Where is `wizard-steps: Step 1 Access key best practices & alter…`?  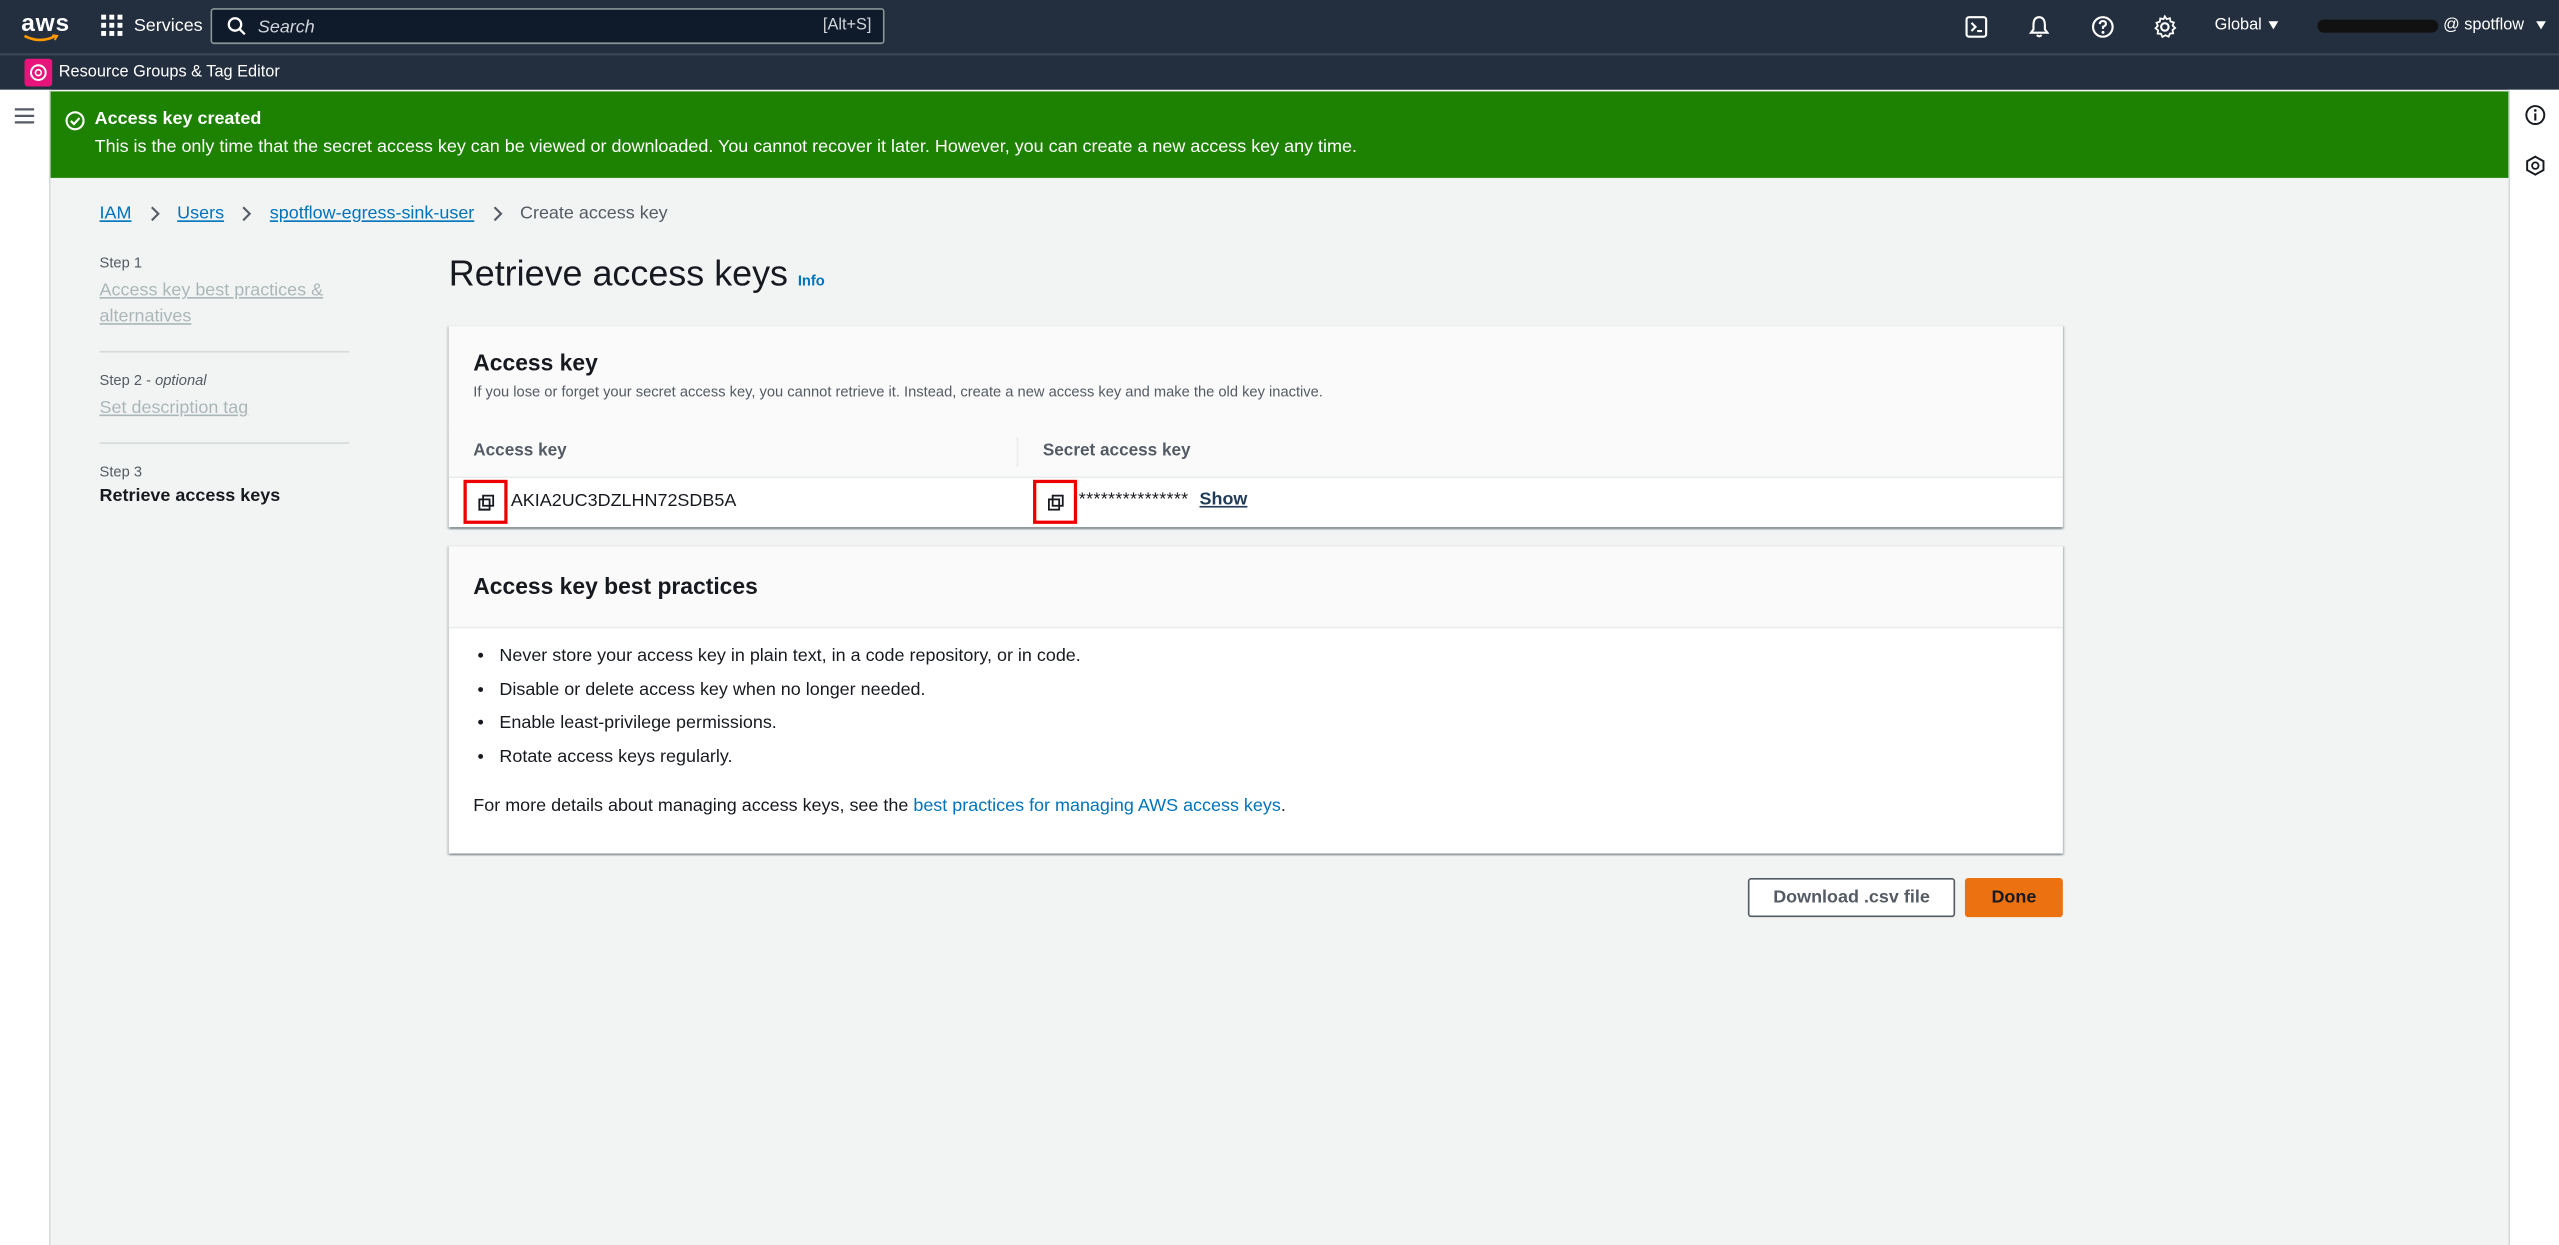 wizard-steps: Step 1 Access key best practices & alter… is located at coordinates (224, 380).